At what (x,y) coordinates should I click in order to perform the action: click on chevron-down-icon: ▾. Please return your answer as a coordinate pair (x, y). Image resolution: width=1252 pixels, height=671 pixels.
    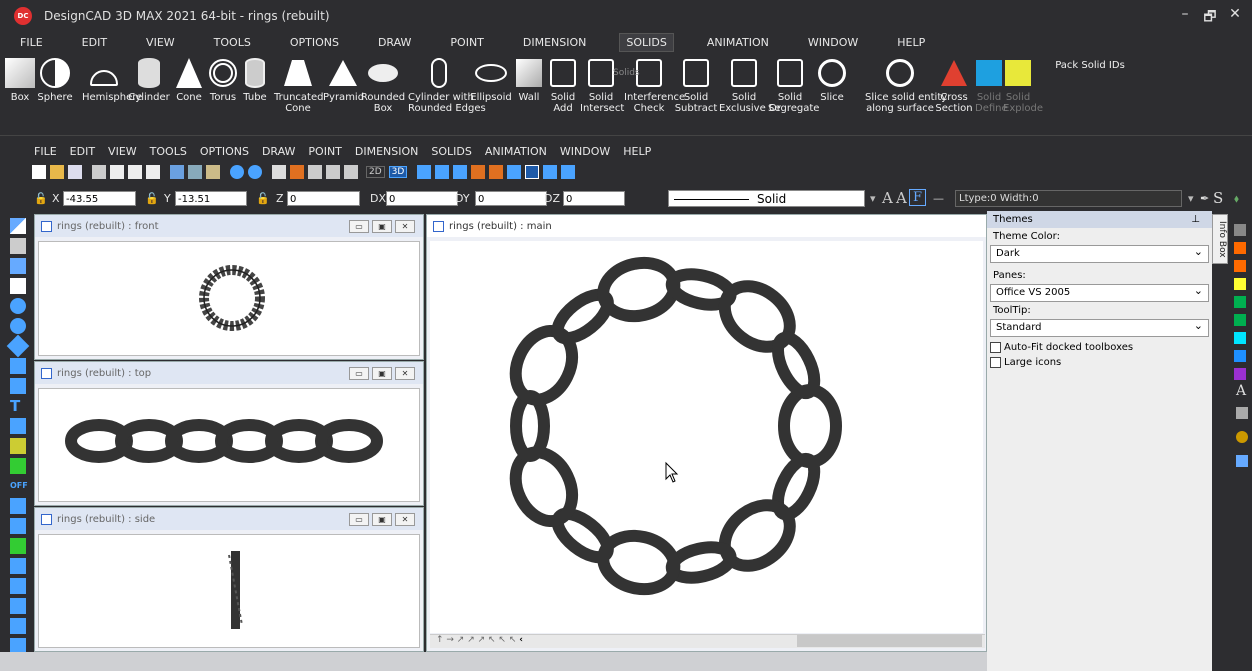
    Looking at the image, I should click on (1191, 198).